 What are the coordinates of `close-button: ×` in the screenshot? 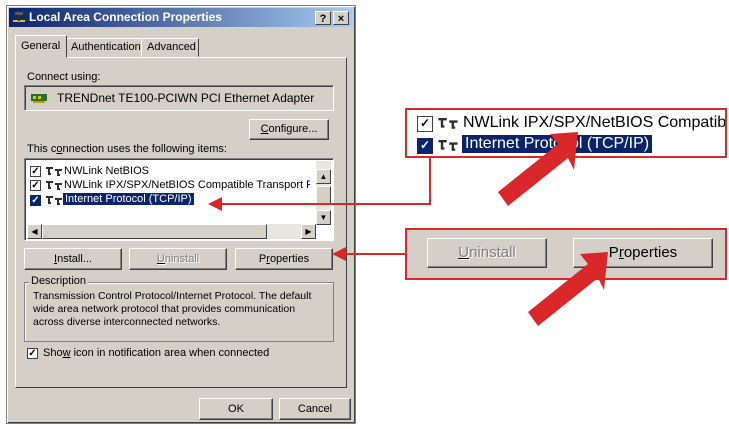 It's located at (341, 18).